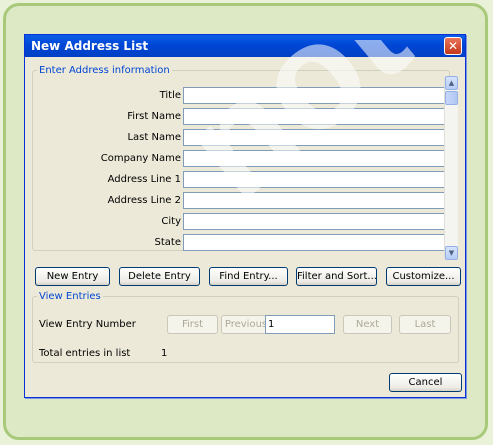 The height and width of the screenshot is (445, 493). I want to click on next-button: Next, so click(367, 324).